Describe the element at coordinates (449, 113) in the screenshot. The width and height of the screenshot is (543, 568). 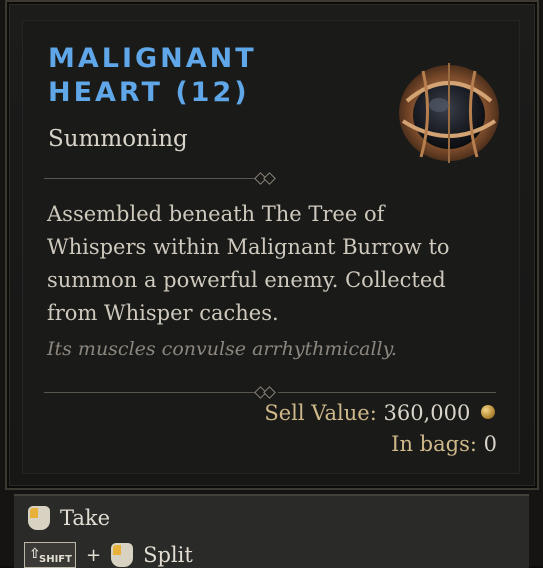
I see `malignant-heart-icon` at that location.